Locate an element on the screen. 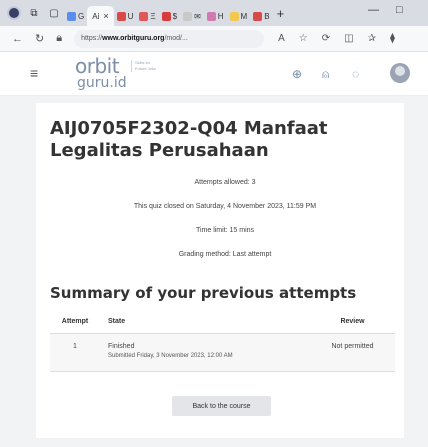  browser-tab: B is located at coordinates (261, 16).